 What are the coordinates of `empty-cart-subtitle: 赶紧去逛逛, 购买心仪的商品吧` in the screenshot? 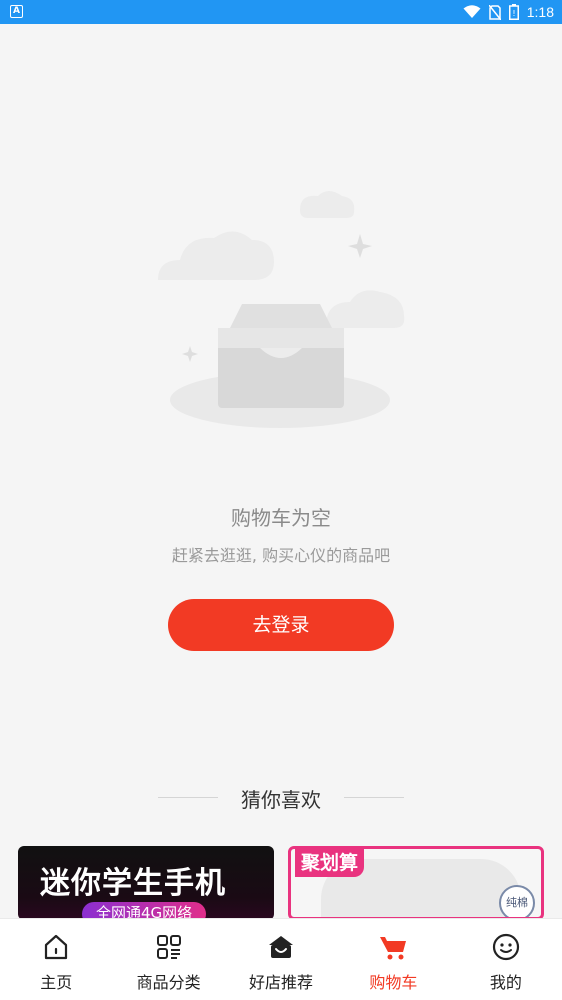 It's located at (281, 555).